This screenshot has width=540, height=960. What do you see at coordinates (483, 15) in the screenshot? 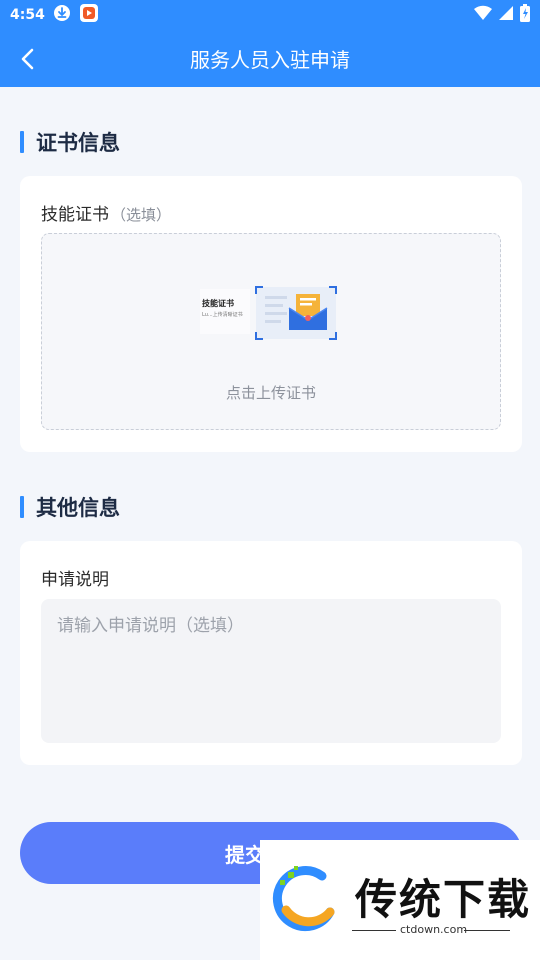
I see `wifi-icon` at bounding box center [483, 15].